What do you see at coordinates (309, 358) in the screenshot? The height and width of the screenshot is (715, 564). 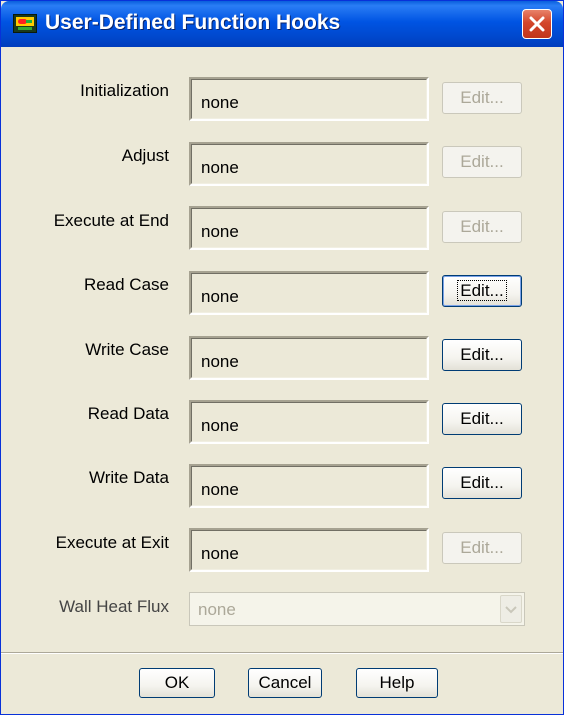 I see `write-case-field: none` at bounding box center [309, 358].